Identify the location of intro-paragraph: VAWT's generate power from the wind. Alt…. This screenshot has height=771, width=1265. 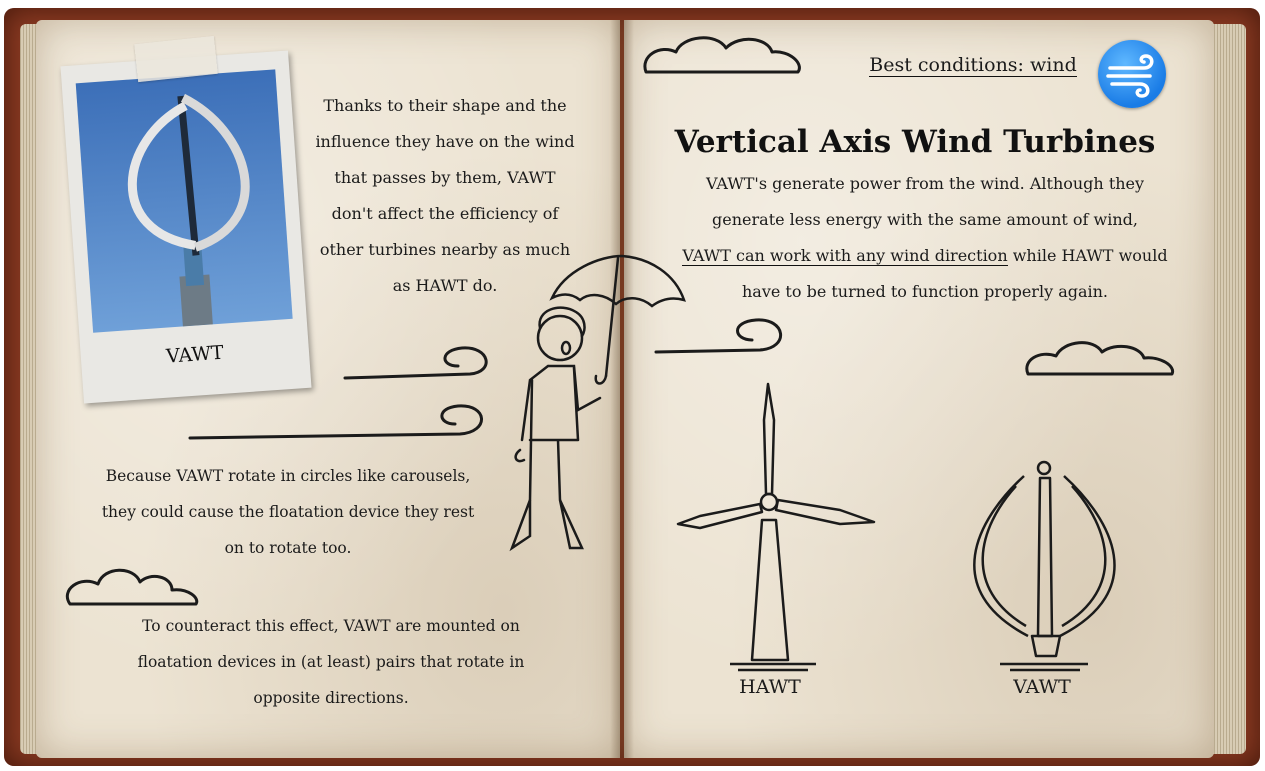
(925, 238).